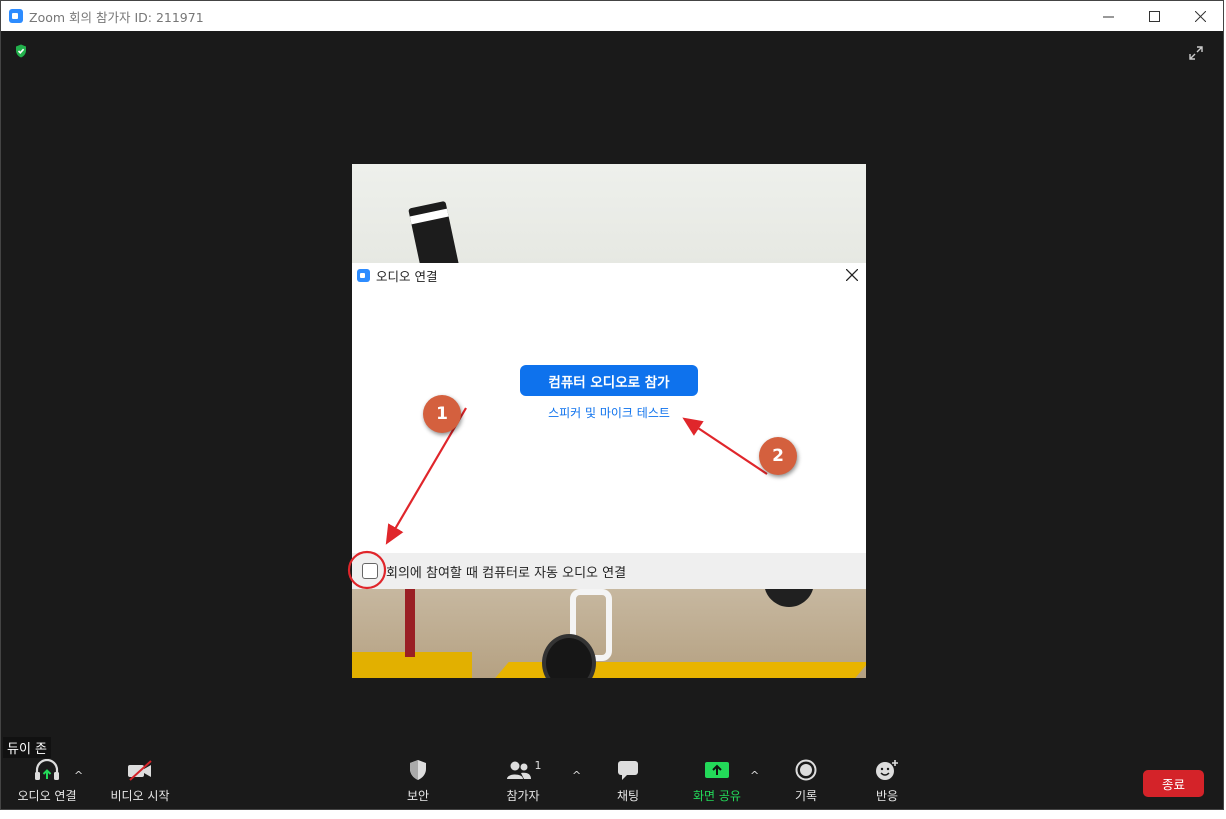 The height and width of the screenshot is (819, 1226). I want to click on record-icon, so click(806, 770).